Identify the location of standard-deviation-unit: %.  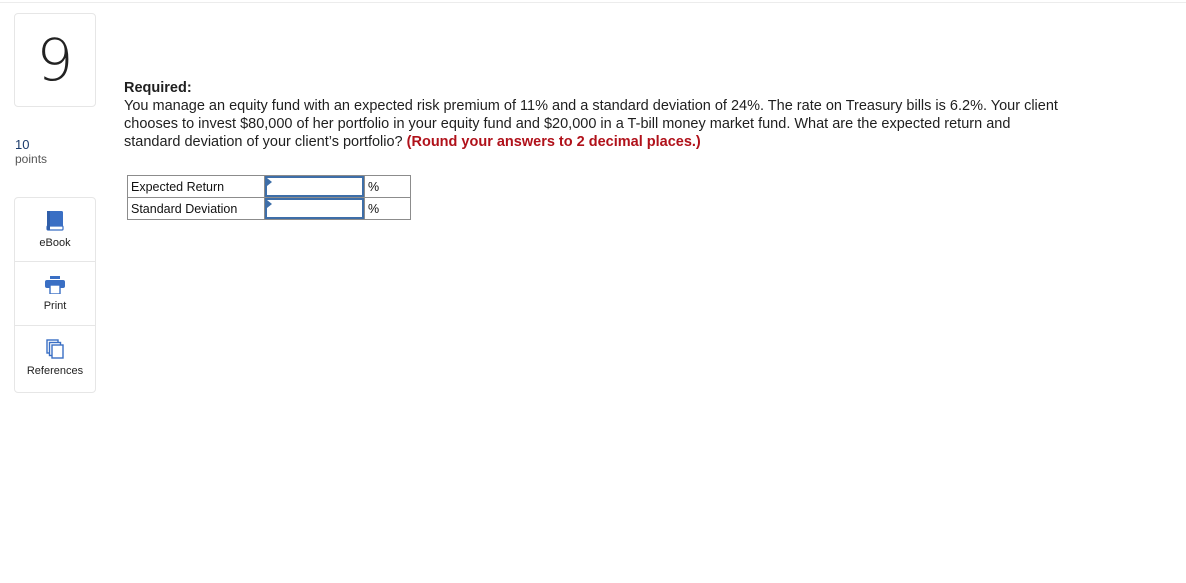
(387, 208).